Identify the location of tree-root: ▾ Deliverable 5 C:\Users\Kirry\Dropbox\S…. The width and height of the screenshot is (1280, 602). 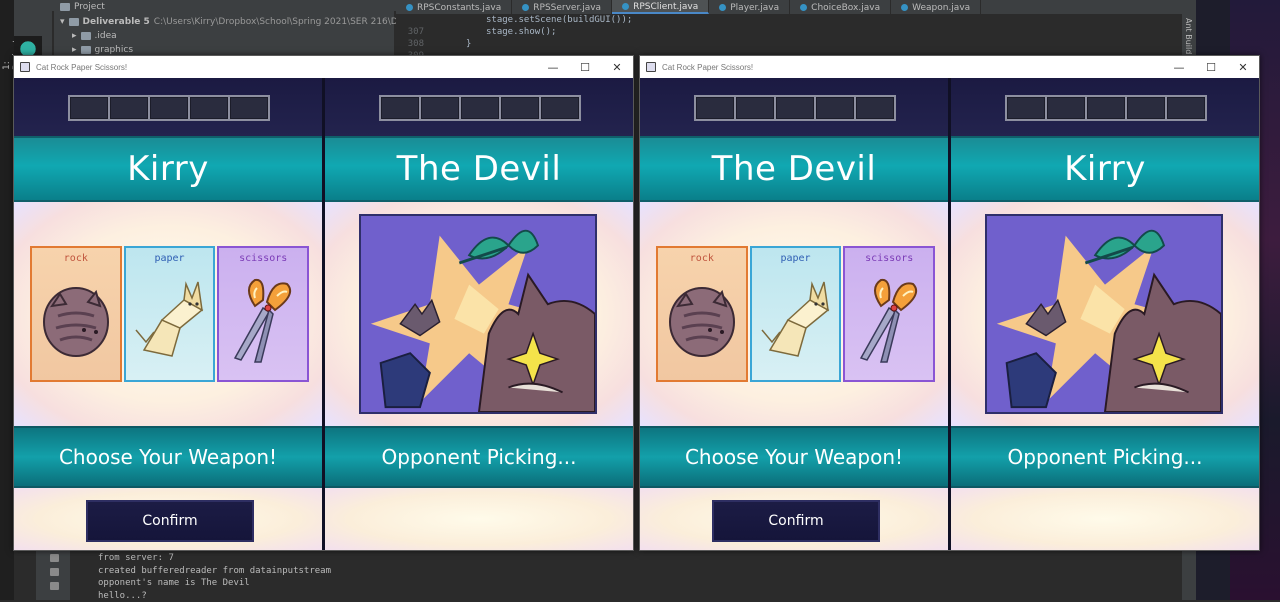
(255, 22).